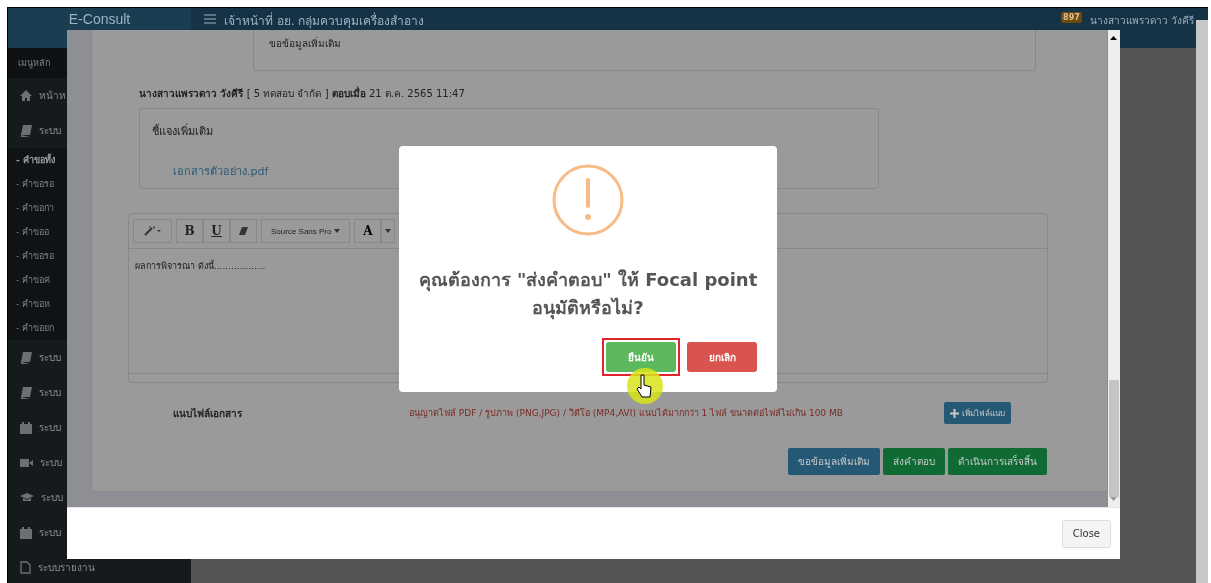 This screenshot has width=1211, height=583. I want to click on scrollbar-thumb, so click(1114, 438).